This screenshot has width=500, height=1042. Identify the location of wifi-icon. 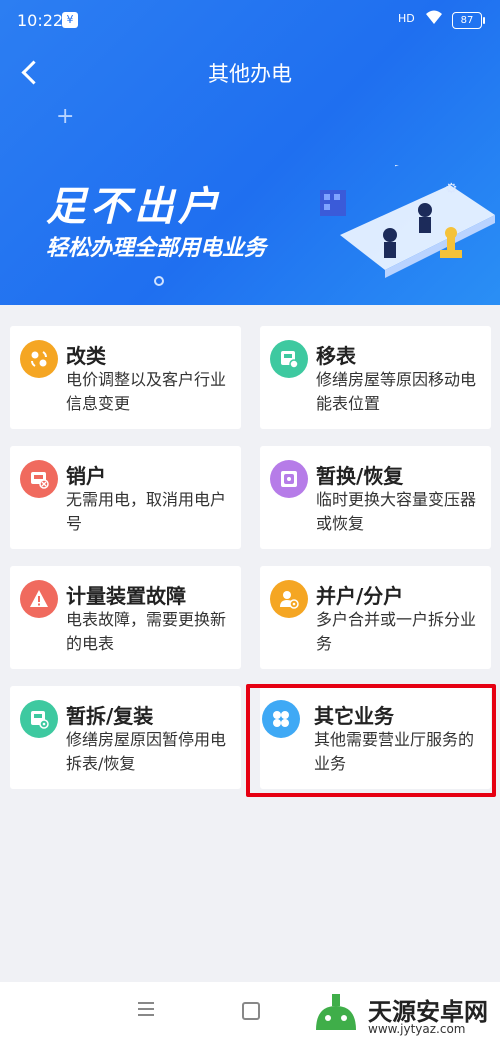
(434, 19).